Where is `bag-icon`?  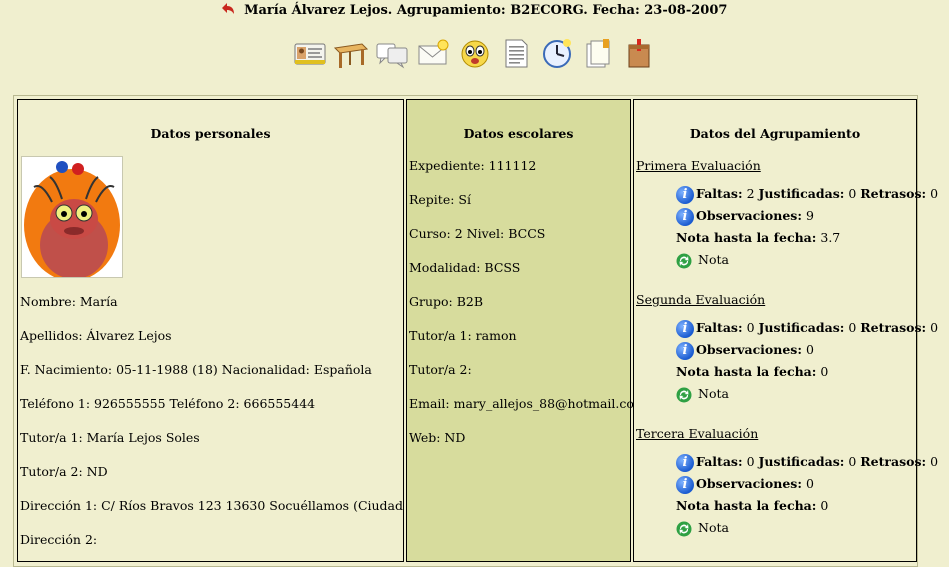 bag-icon is located at coordinates (639, 53).